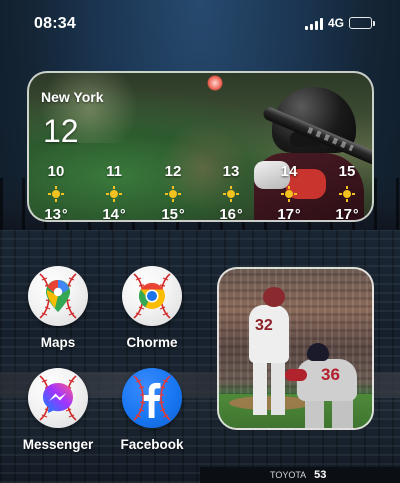  What do you see at coordinates (58, 342) in the screenshot?
I see `app-label-maps: Maps` at bounding box center [58, 342].